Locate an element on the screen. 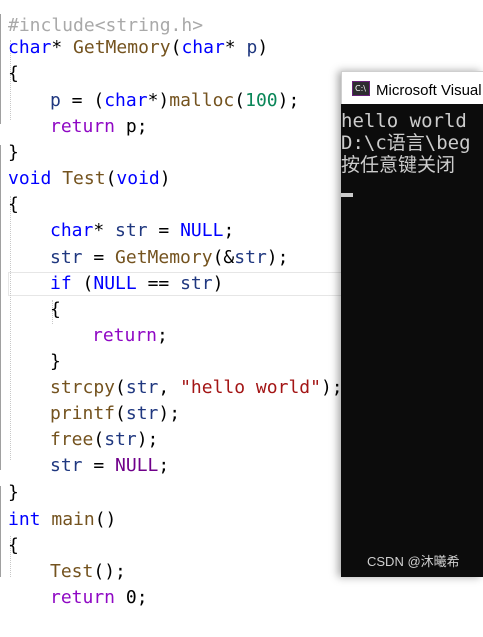 The image size is (483, 637). console-output-line: hello world is located at coordinates (404, 121).